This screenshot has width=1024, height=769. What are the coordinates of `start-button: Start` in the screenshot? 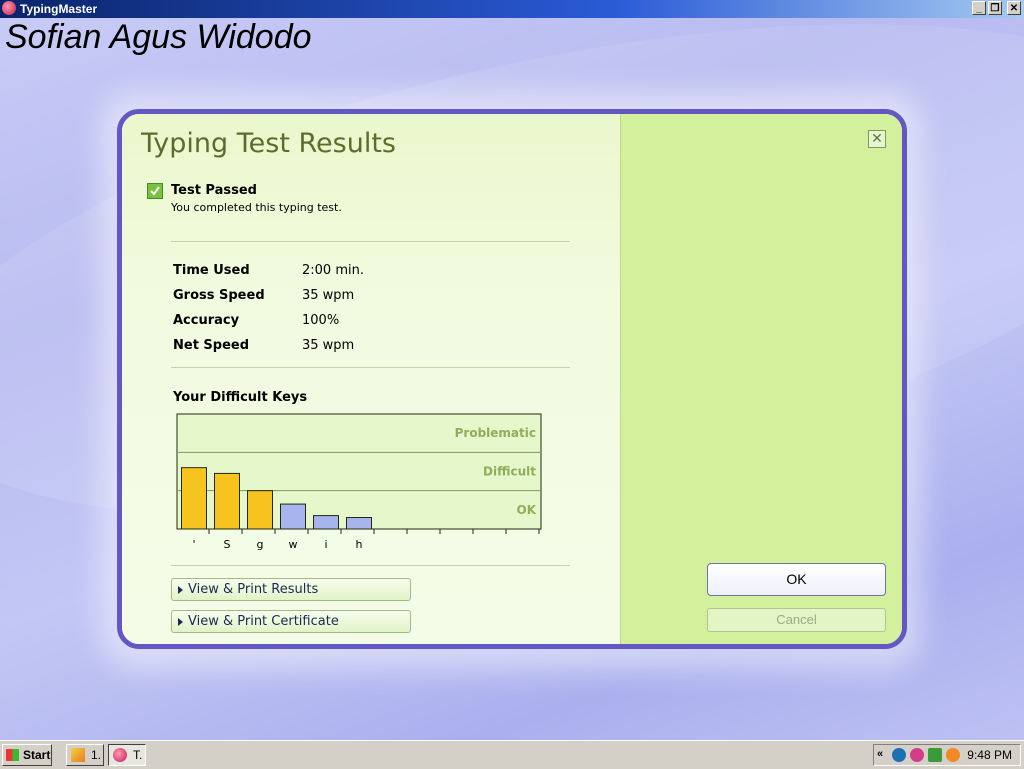 It's located at (27, 755).